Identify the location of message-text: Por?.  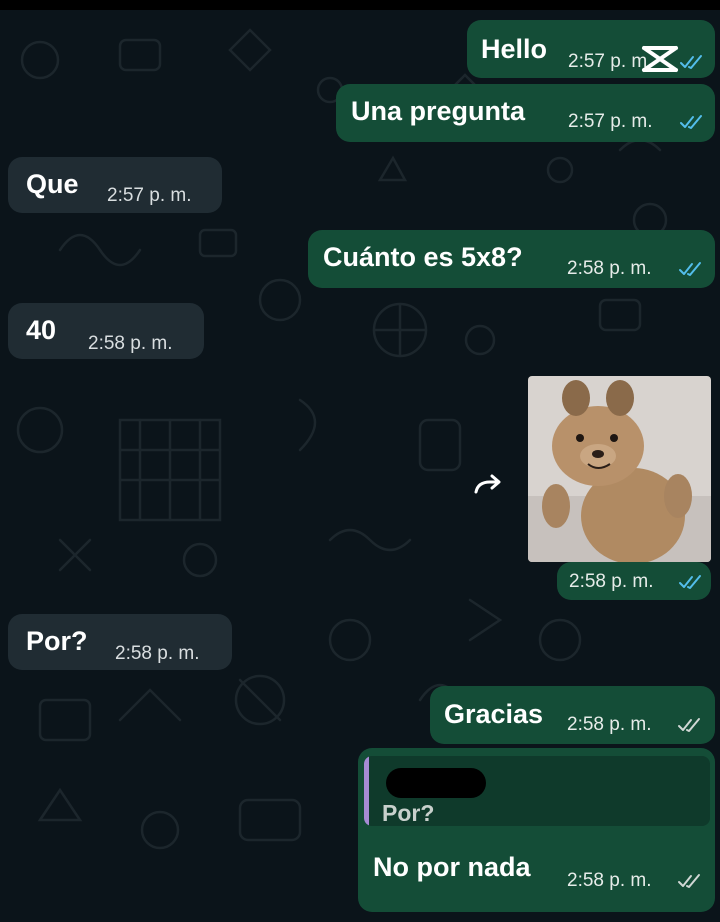
(57, 641).